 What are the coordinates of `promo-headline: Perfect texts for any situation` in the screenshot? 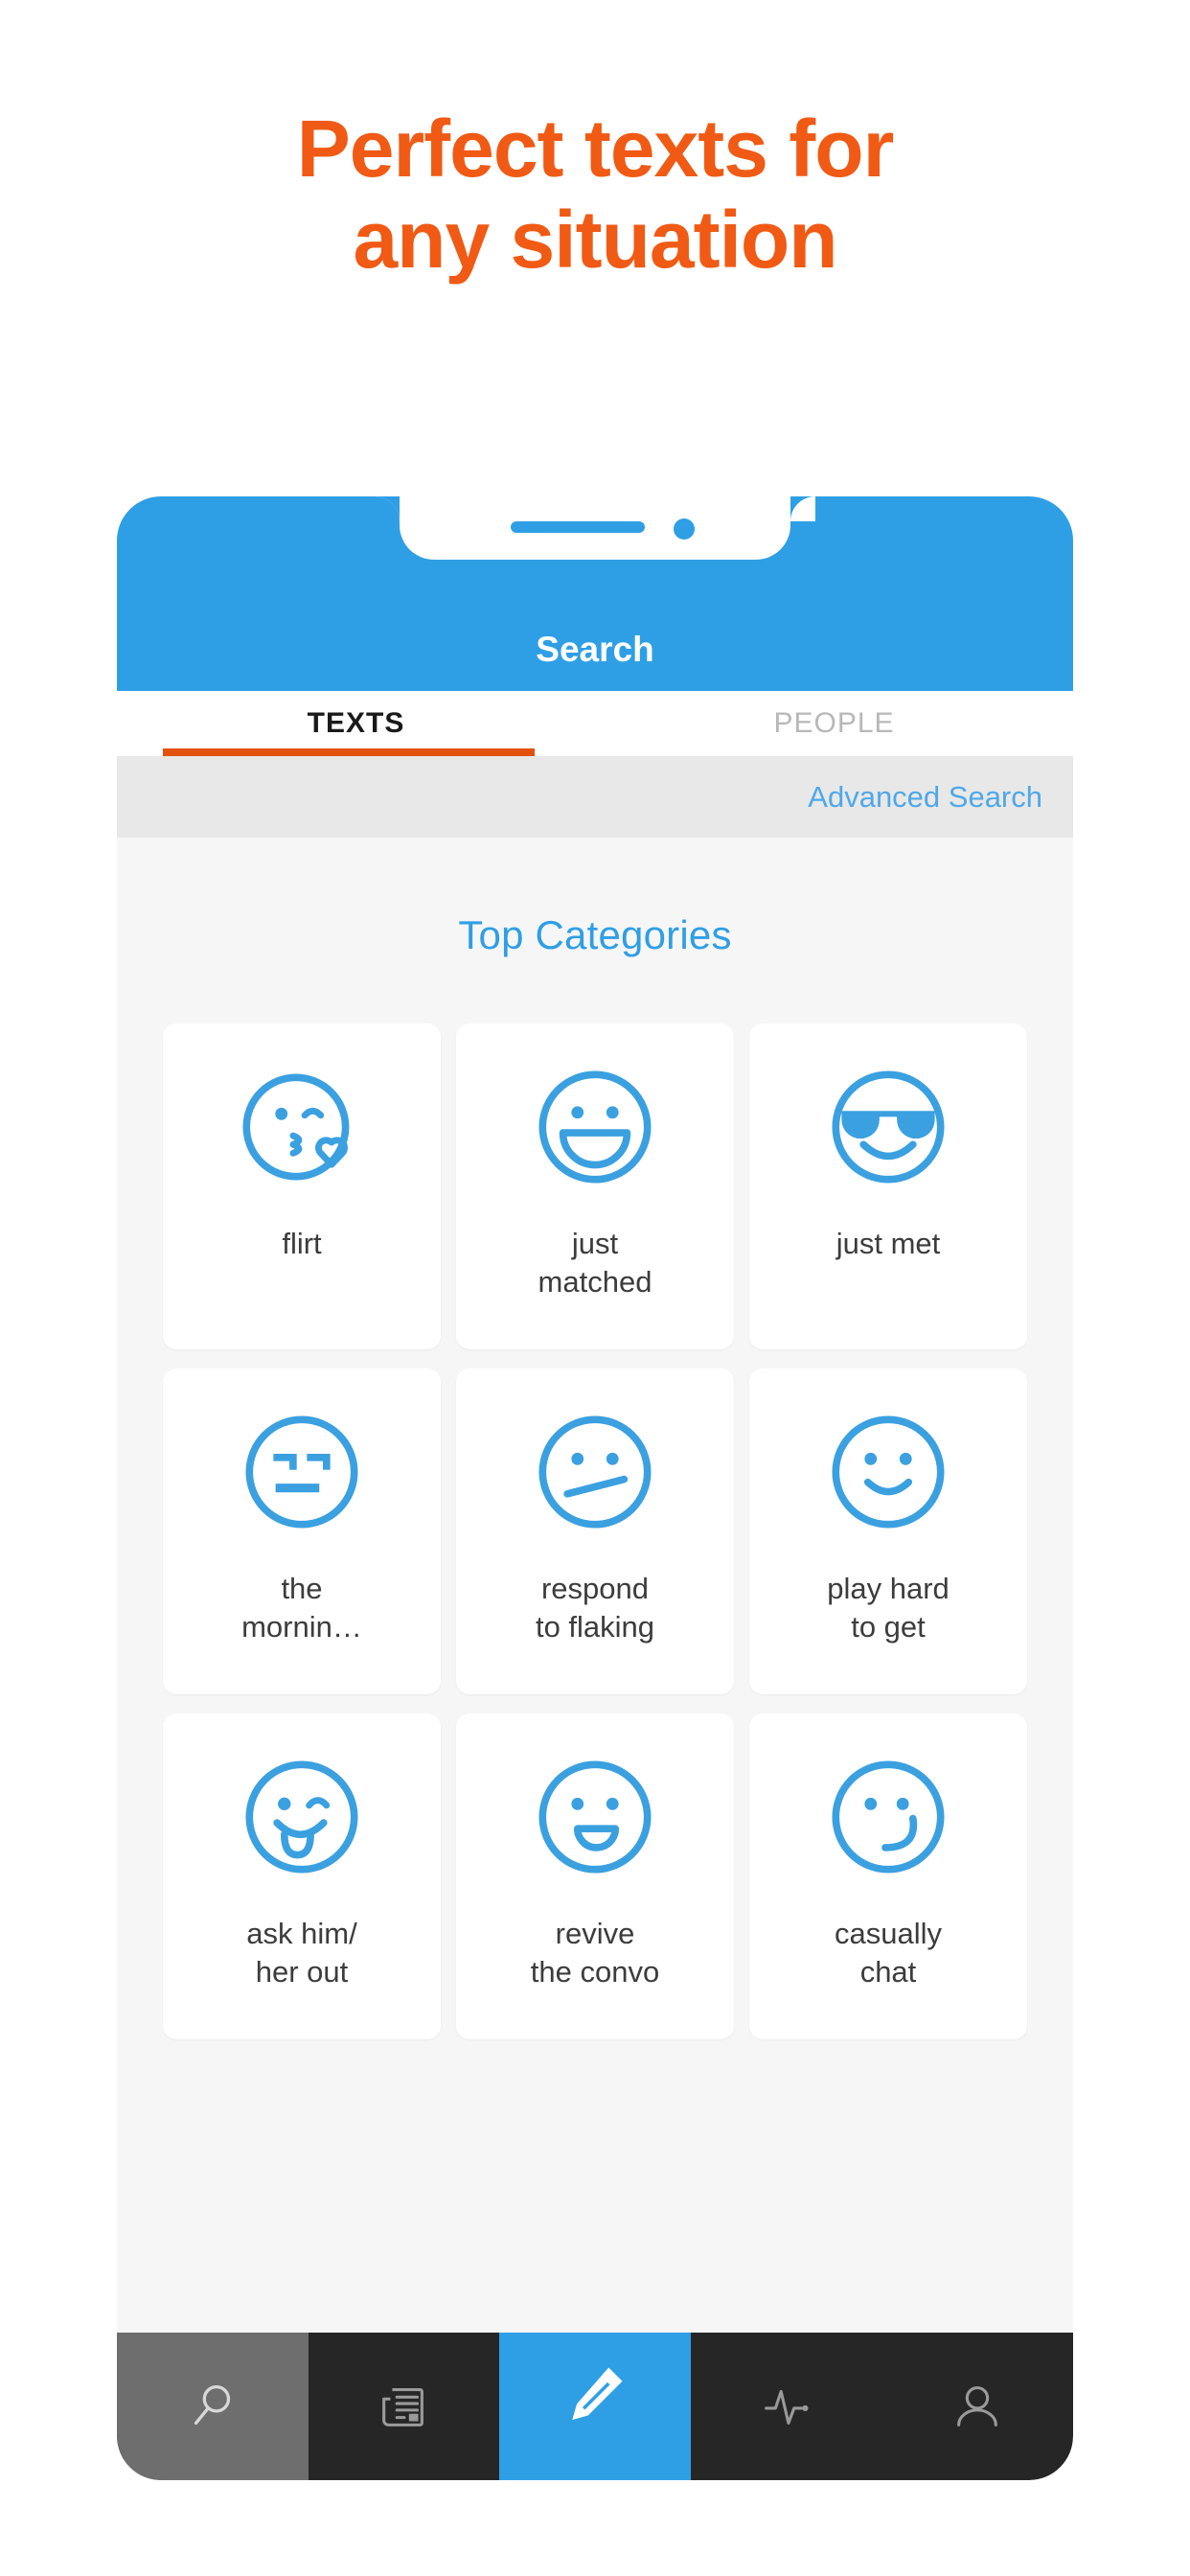 It's located at (595, 195).